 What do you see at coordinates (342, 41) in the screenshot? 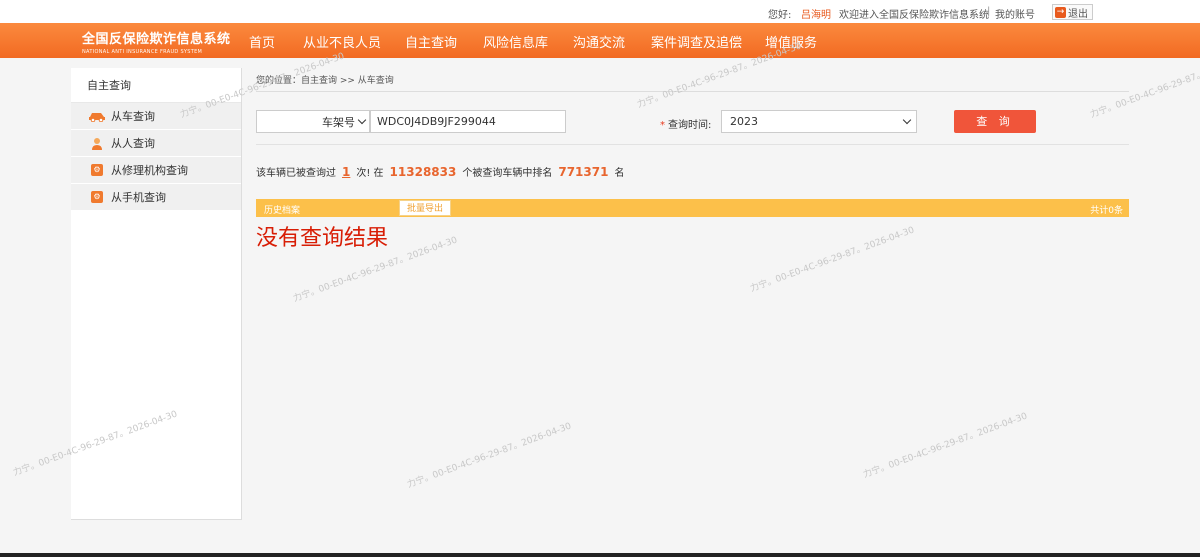
I see `nav-bad-practitioners: 从业不良人员` at bounding box center [342, 41].